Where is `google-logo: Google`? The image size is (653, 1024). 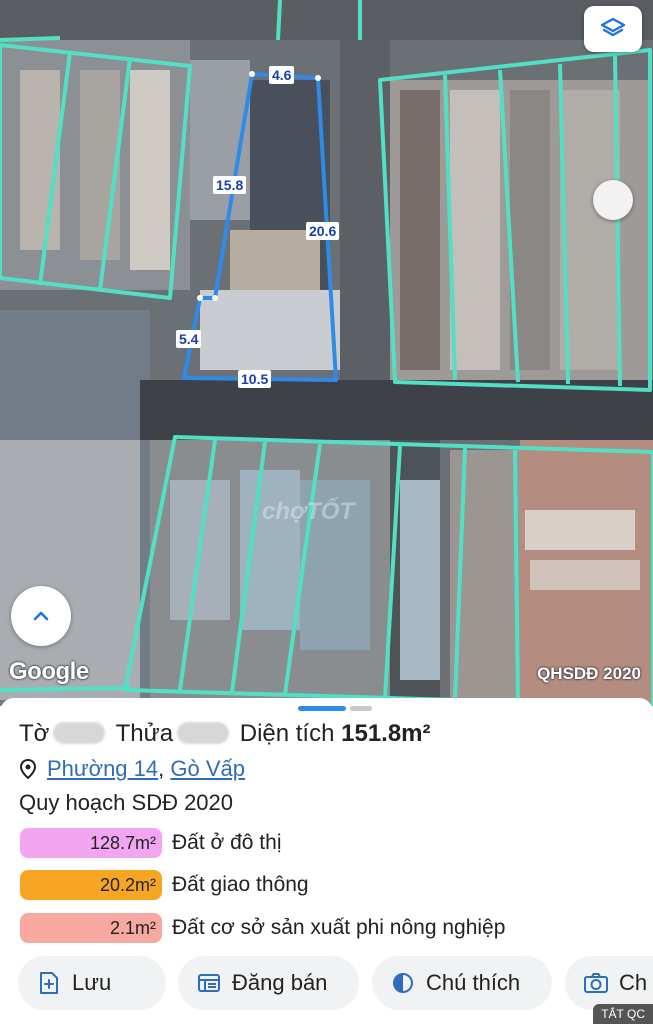
google-logo: Google is located at coordinates (49, 671).